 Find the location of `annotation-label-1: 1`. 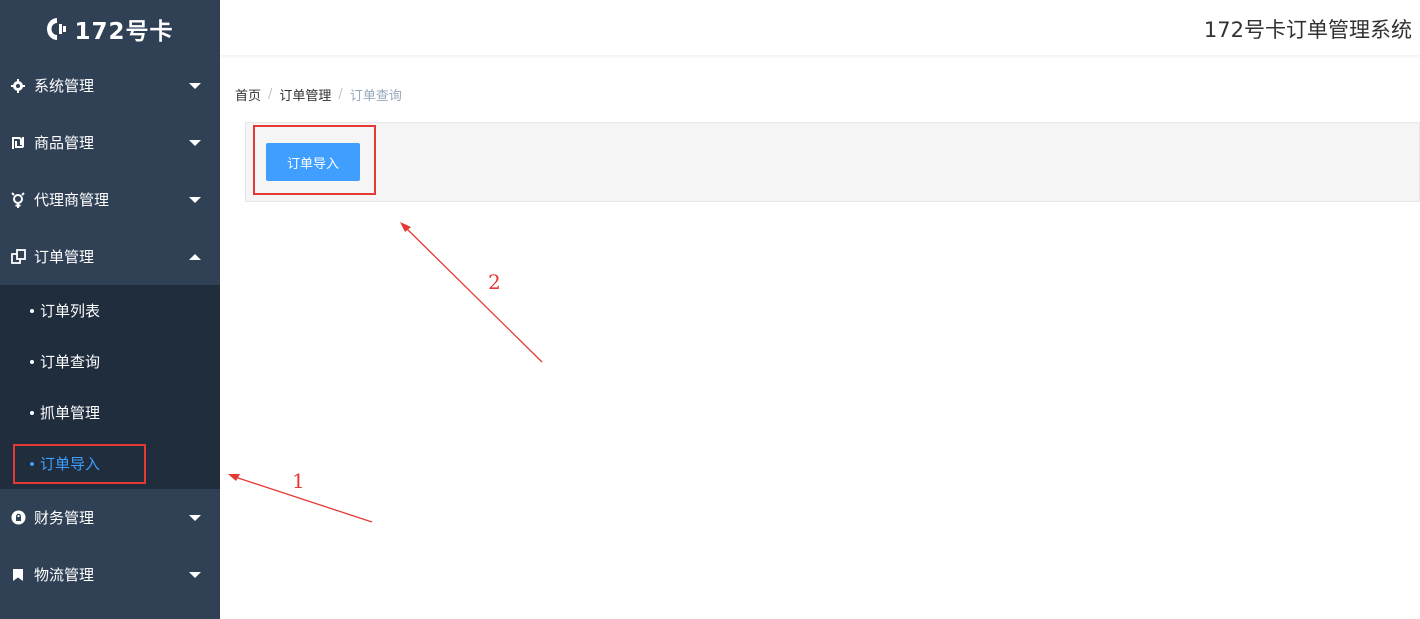

annotation-label-1: 1 is located at coordinates (298, 481).